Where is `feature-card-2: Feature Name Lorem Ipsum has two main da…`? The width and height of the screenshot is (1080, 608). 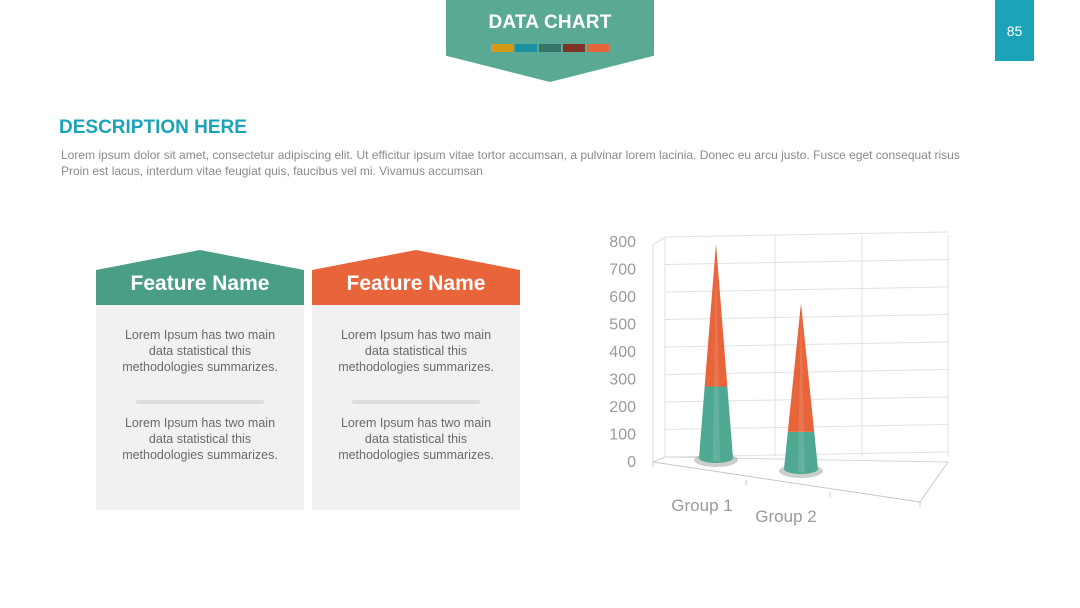 feature-card-2: Feature Name Lorem Ipsum has two main da… is located at coordinates (416, 380).